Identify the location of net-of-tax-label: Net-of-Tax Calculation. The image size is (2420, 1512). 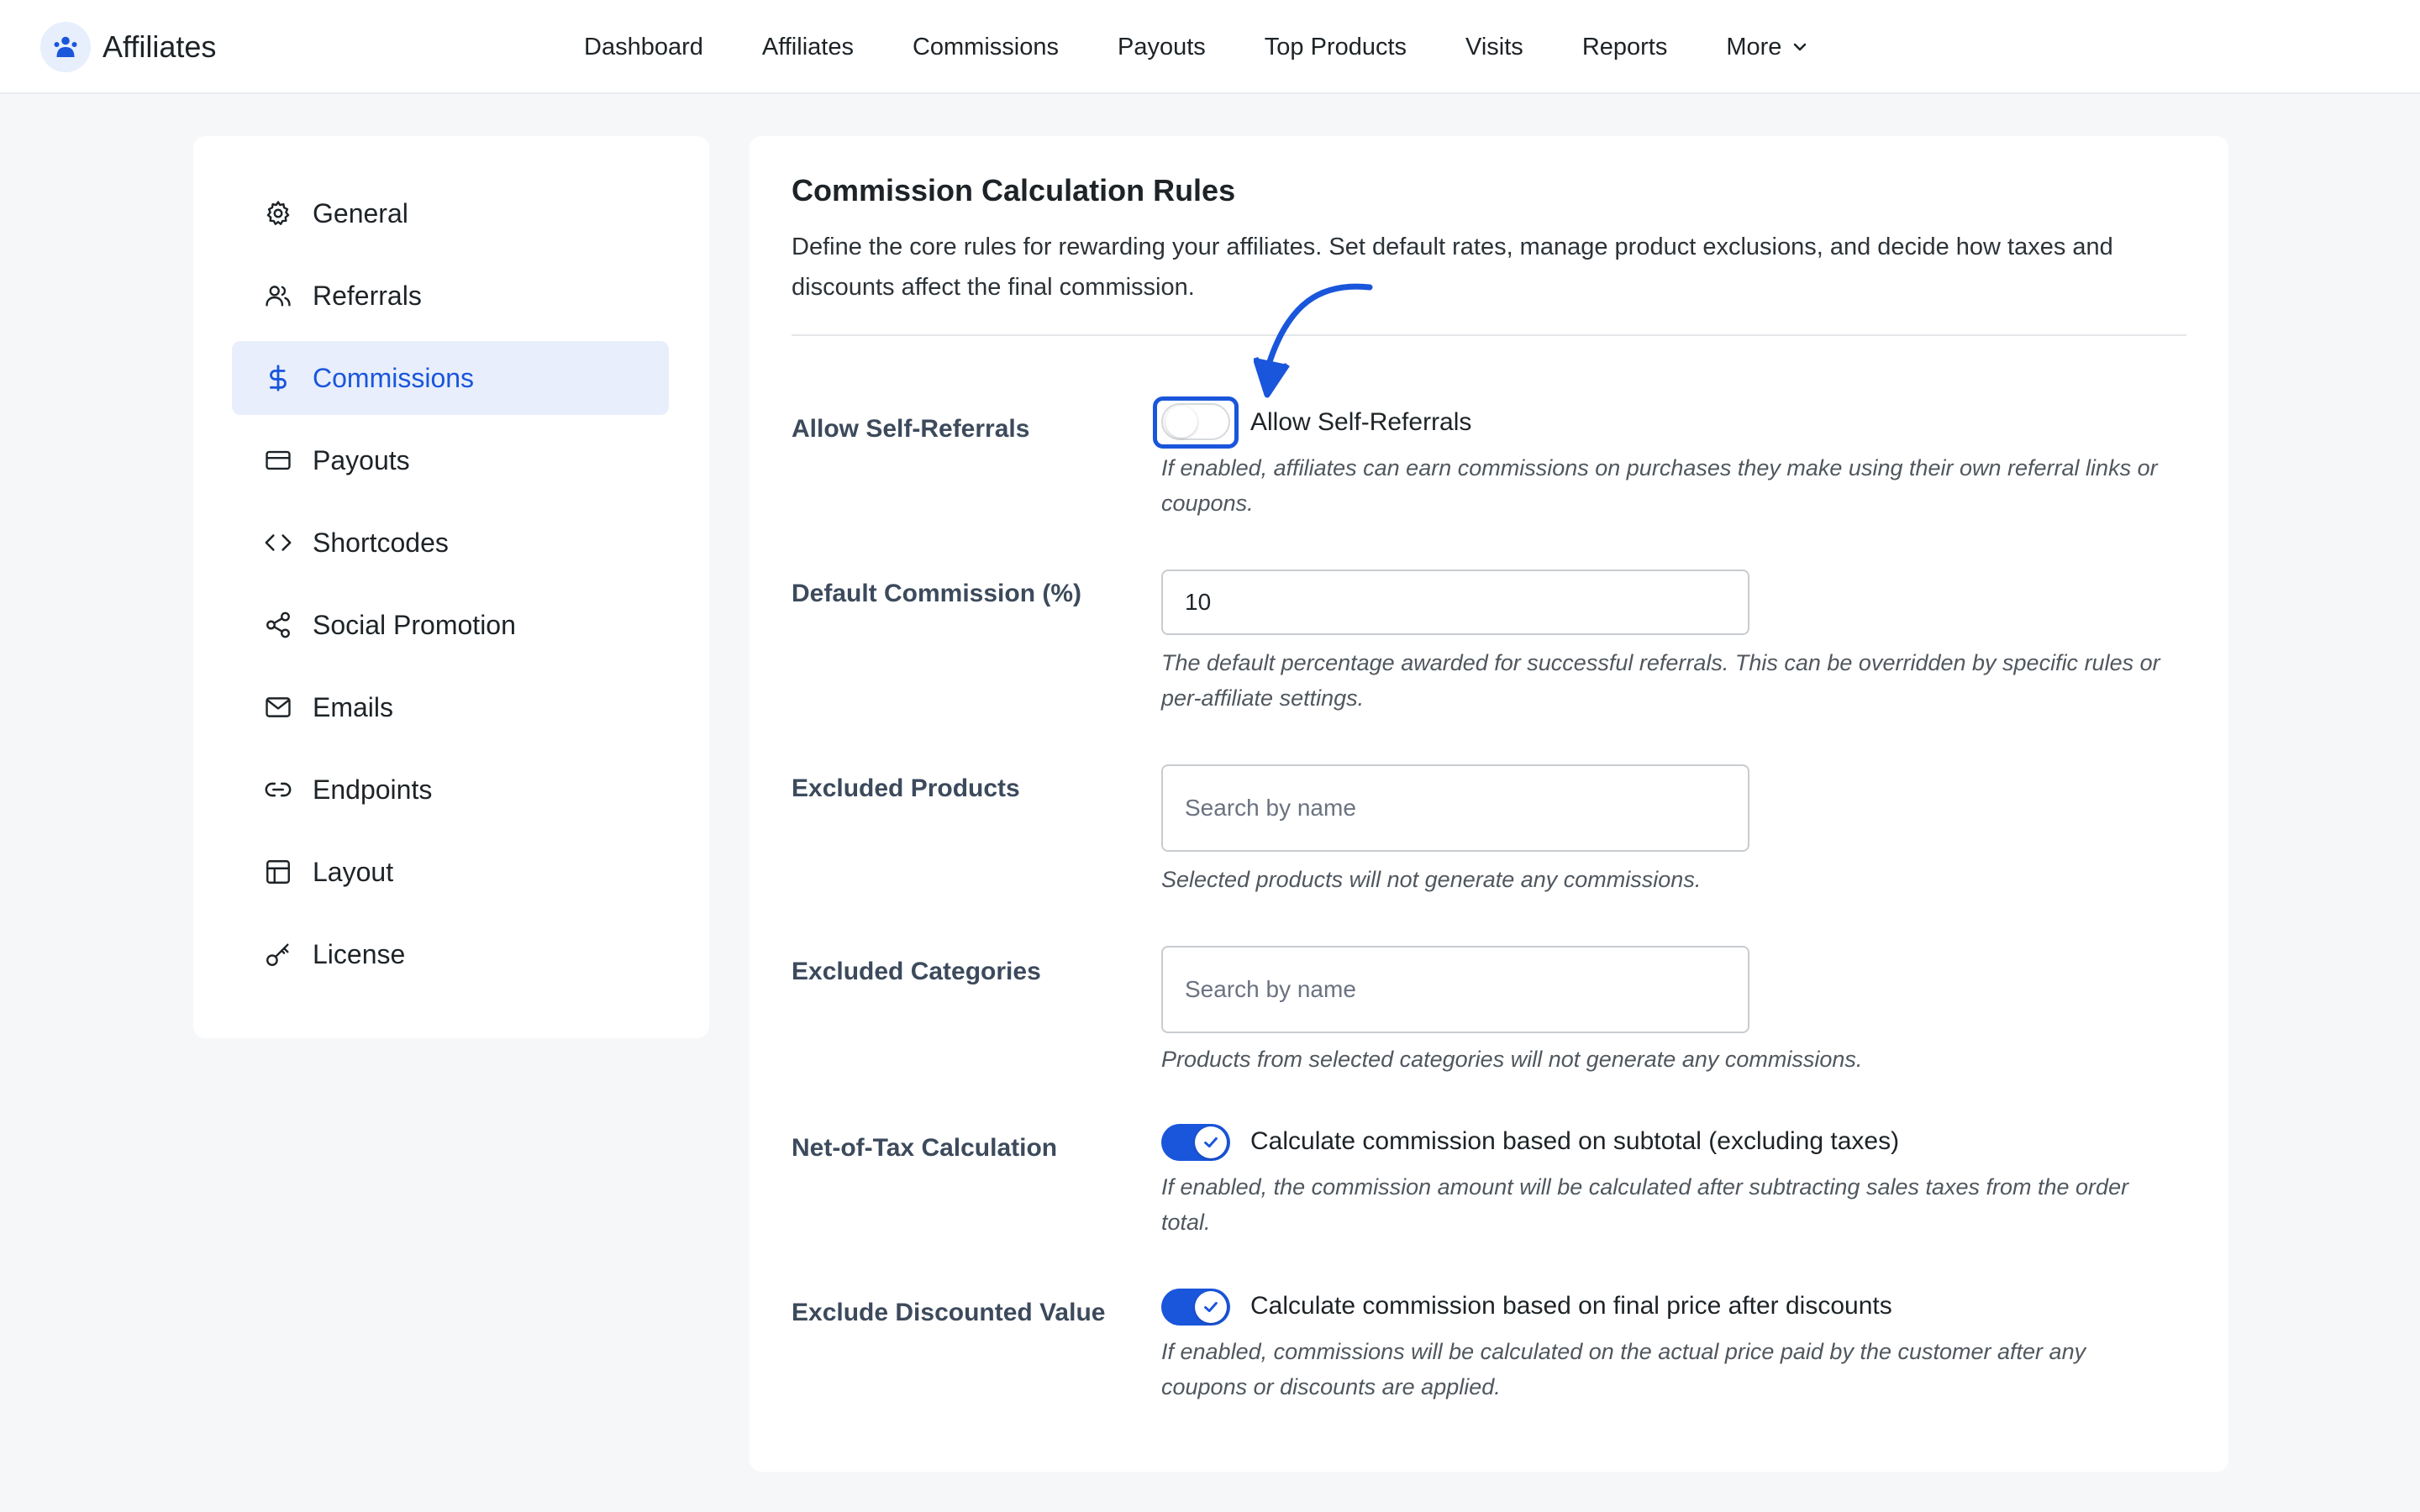
(925, 1148).